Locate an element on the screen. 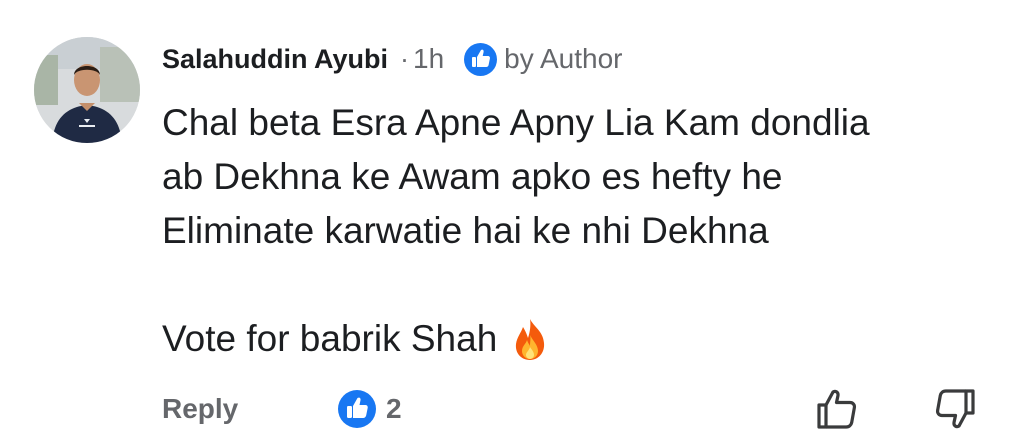 This screenshot has width=1024, height=444. like-button is located at coordinates (837, 409).